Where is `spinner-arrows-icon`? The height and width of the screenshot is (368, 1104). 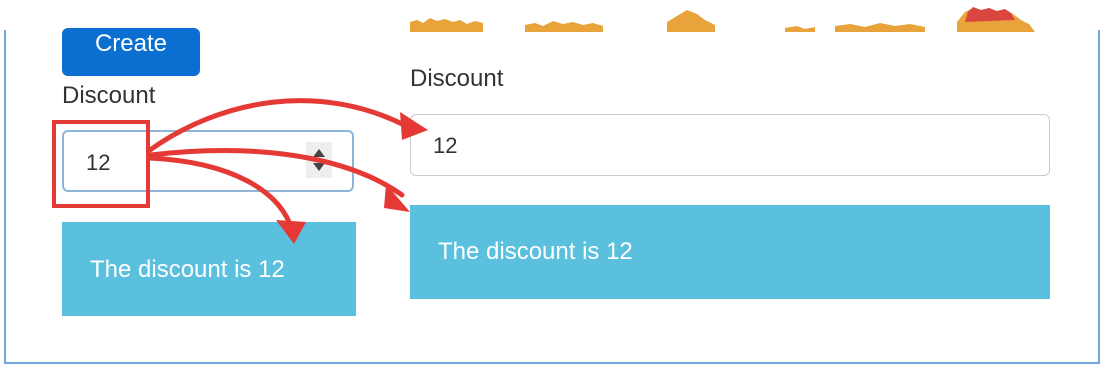 spinner-arrows-icon is located at coordinates (319, 160).